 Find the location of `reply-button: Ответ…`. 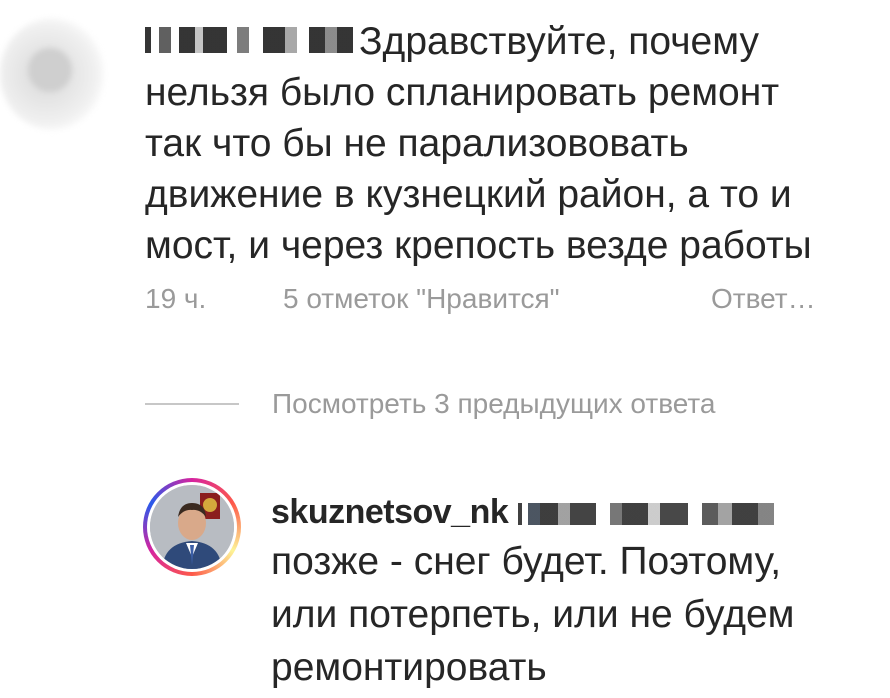

reply-button: Ответ… is located at coordinates (763, 299).